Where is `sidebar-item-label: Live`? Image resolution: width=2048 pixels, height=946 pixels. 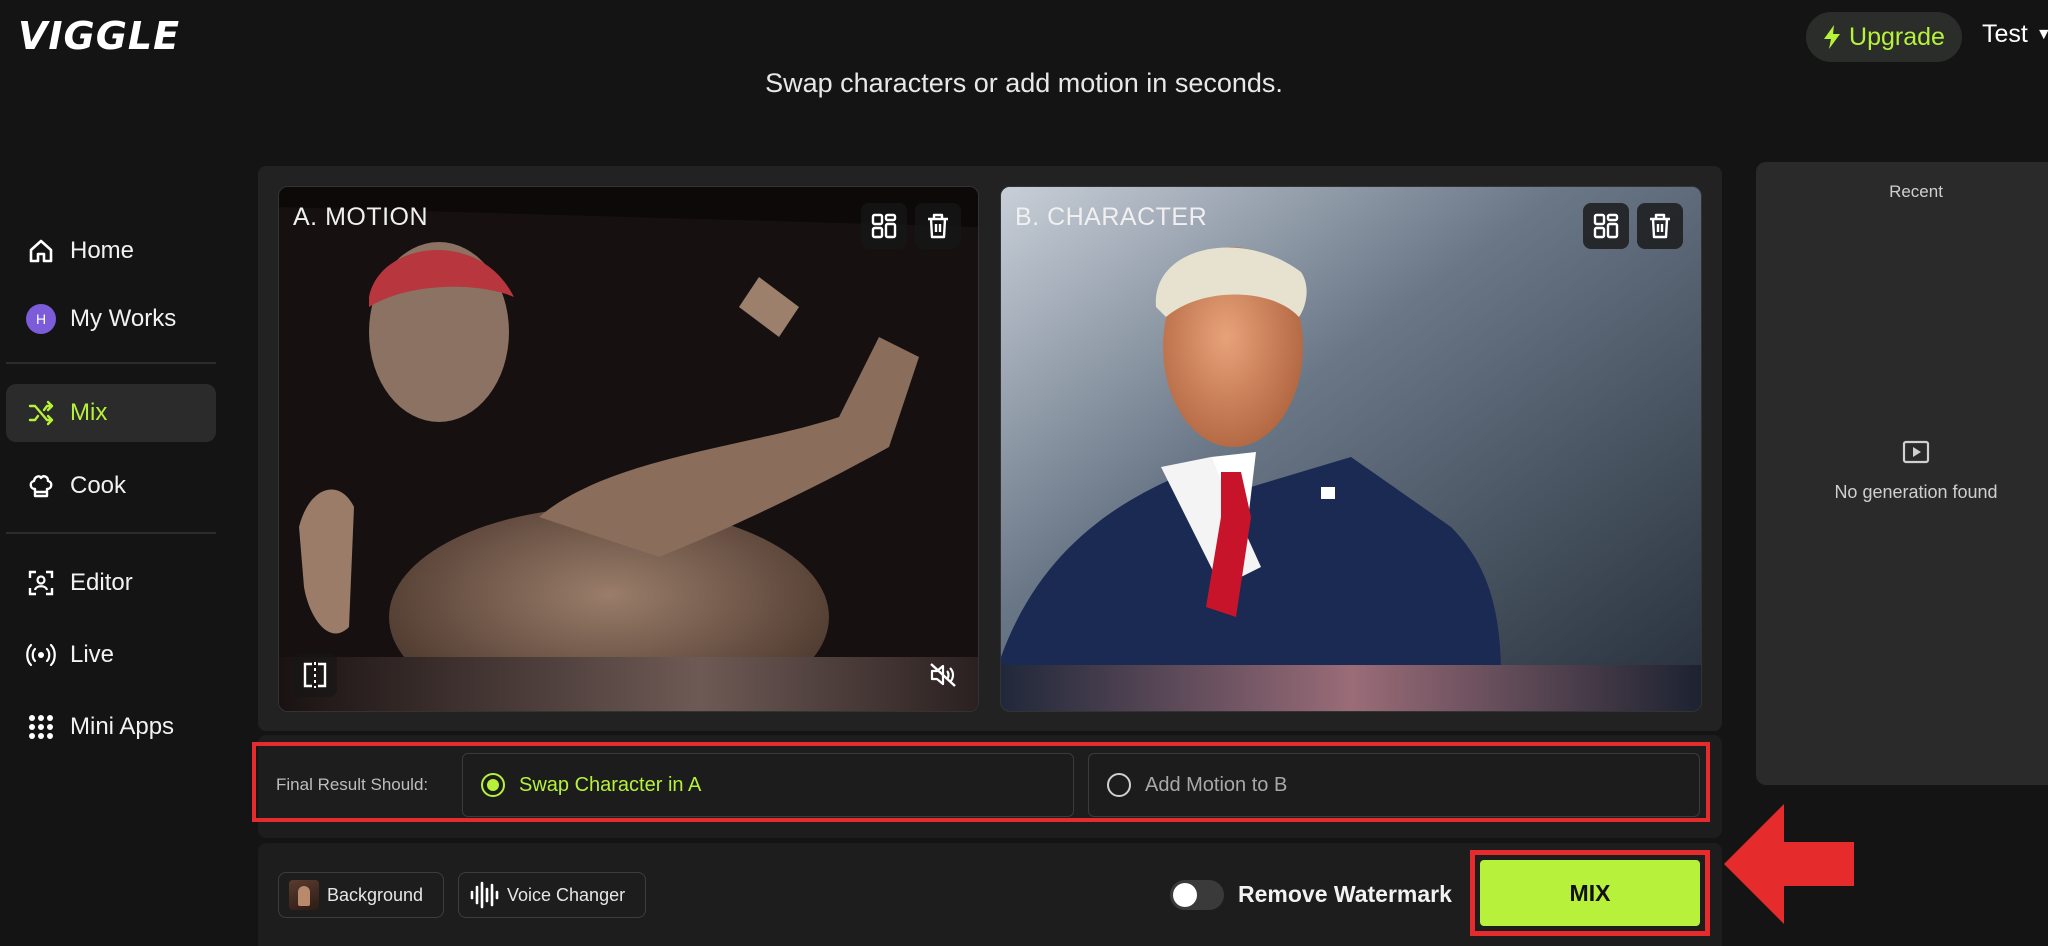
sidebar-item-label: Live is located at coordinates (92, 654).